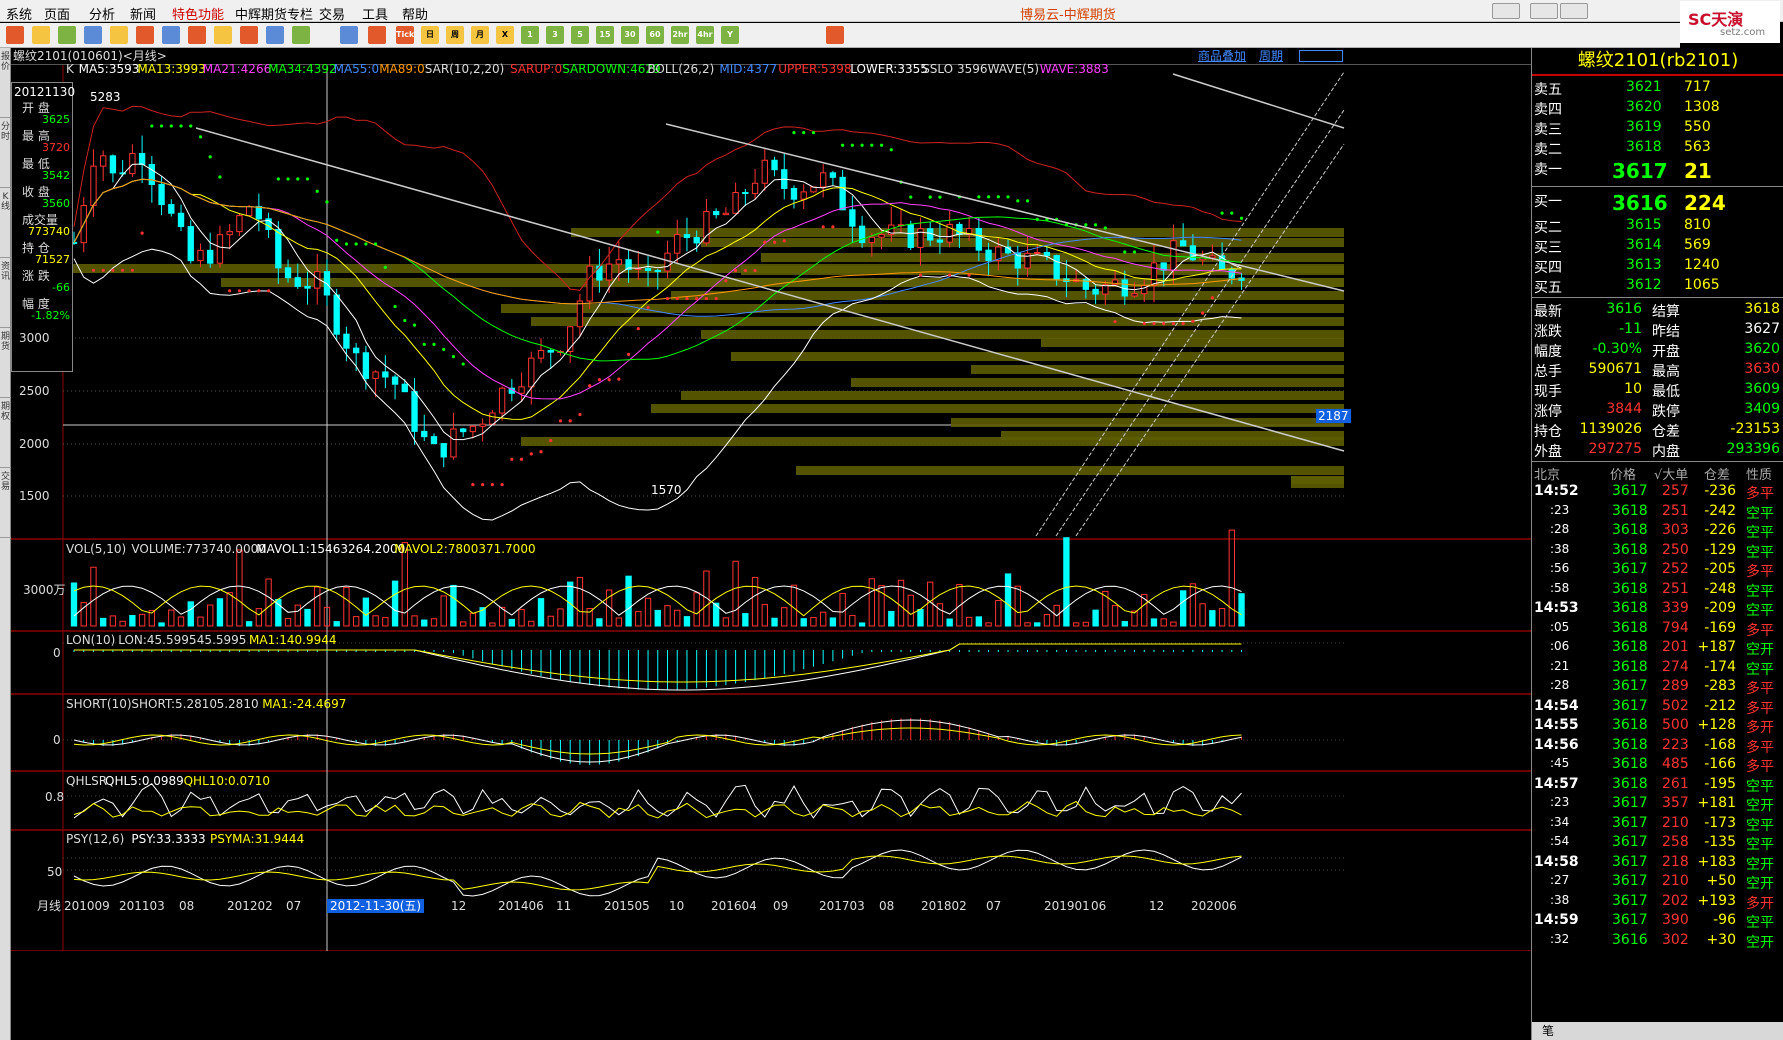 The width and height of the screenshot is (1783, 1040). What do you see at coordinates (90, 56) in the screenshot?
I see `chart-title: 螺纹2101(010601)<月线>` at bounding box center [90, 56].